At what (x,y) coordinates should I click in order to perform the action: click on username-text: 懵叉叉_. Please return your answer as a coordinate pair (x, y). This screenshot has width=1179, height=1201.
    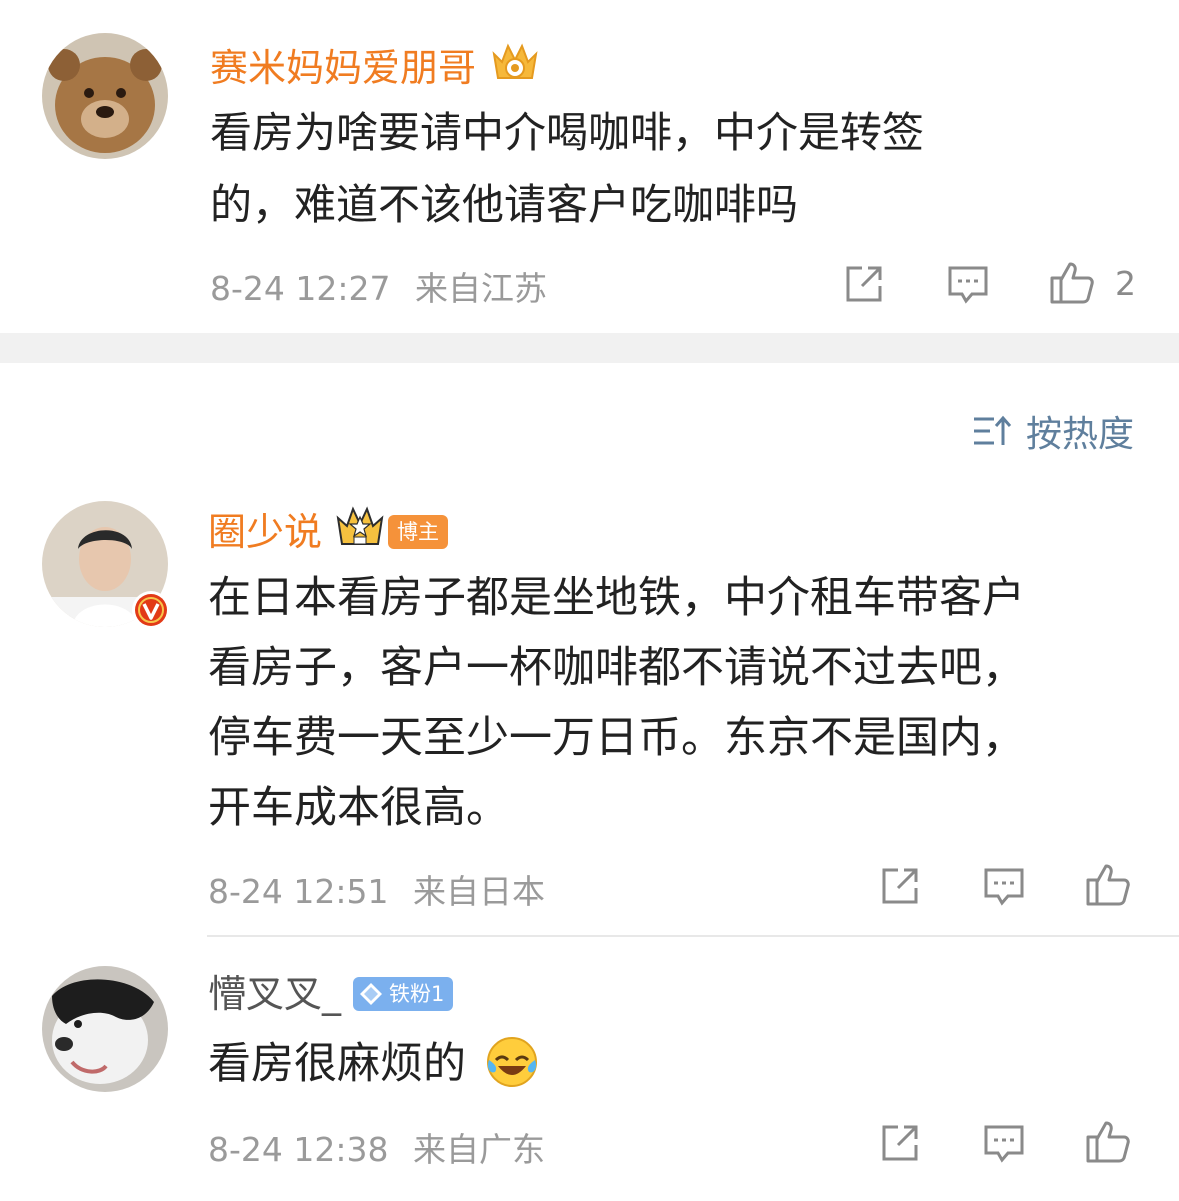
    Looking at the image, I should click on (275, 994).